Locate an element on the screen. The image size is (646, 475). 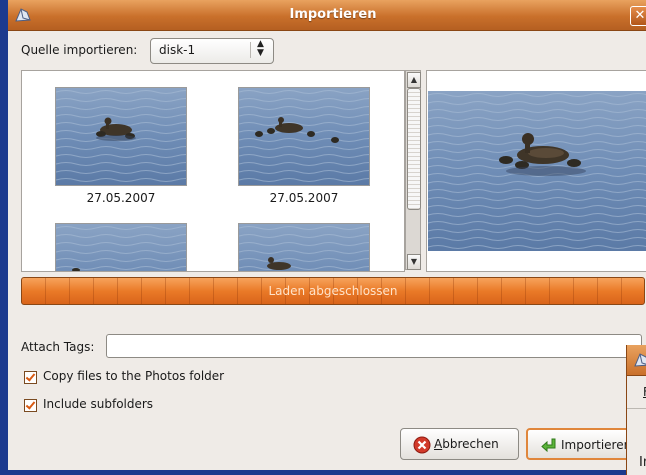
thumbnail-2-date: 27.05.2007 is located at coordinates (304, 198).